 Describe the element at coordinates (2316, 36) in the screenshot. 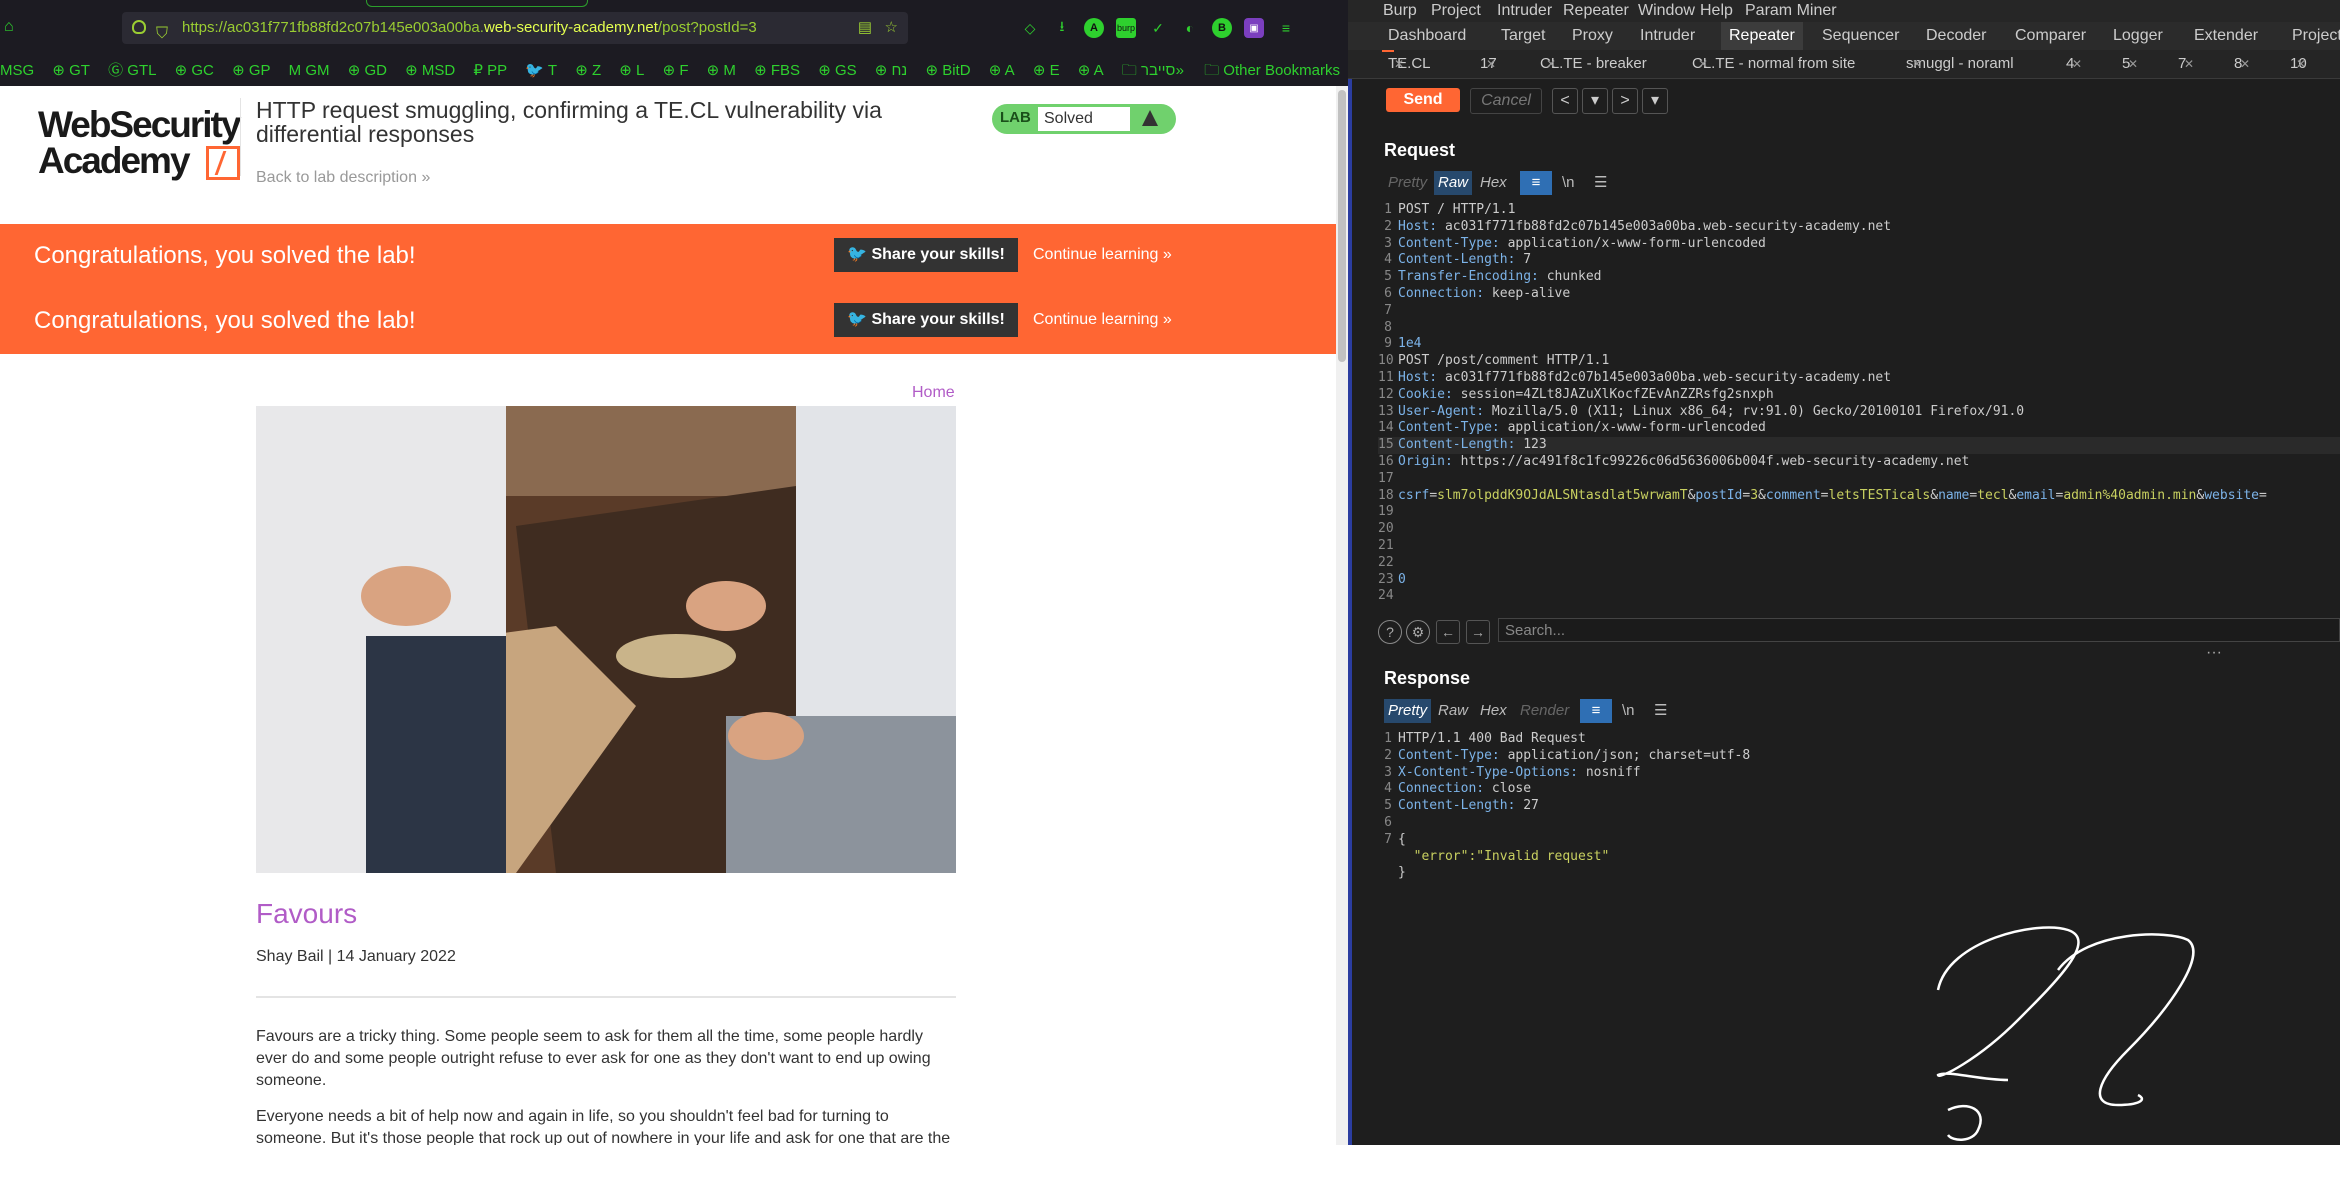

I see `tab-project: Project` at that location.